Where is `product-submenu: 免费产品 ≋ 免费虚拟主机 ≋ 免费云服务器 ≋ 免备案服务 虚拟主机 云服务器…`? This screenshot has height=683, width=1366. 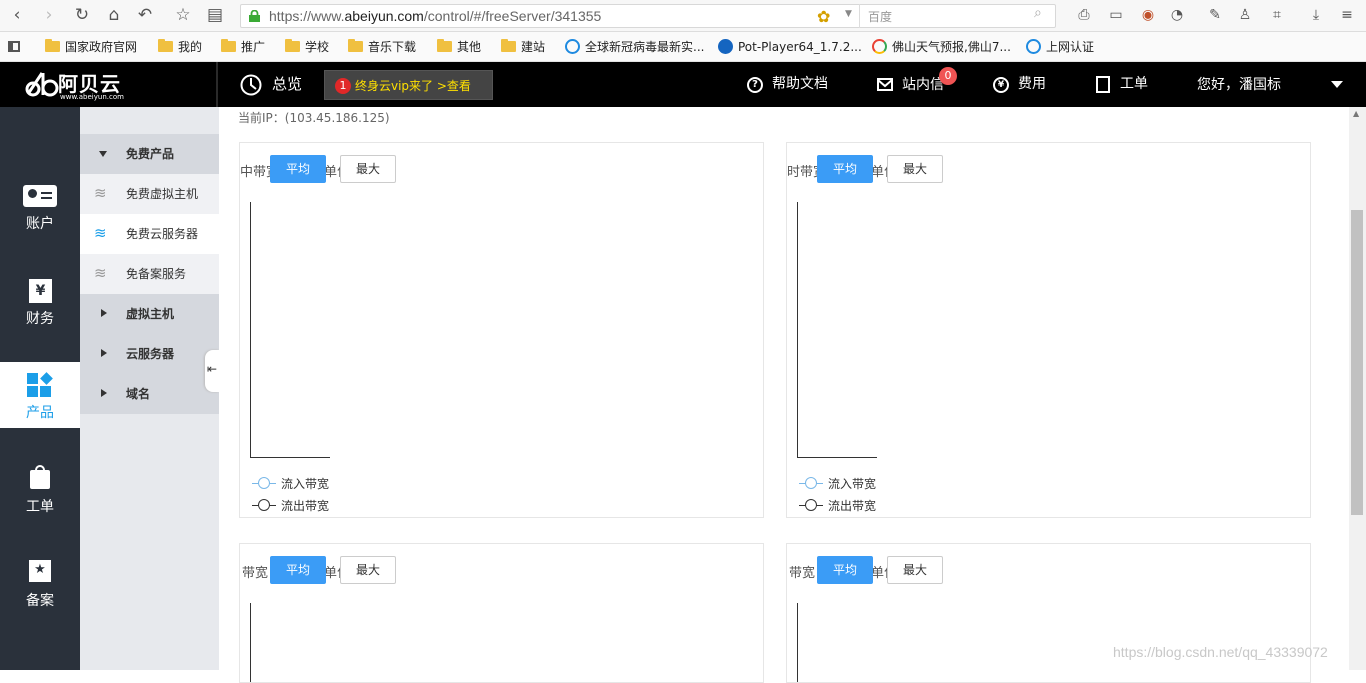
product-submenu: 免费产品 ≋ 免费虚拟主机 ≋ 免费云服务器 ≋ 免备案服务 虚拟主机 云服务器… is located at coordinates (149, 388).